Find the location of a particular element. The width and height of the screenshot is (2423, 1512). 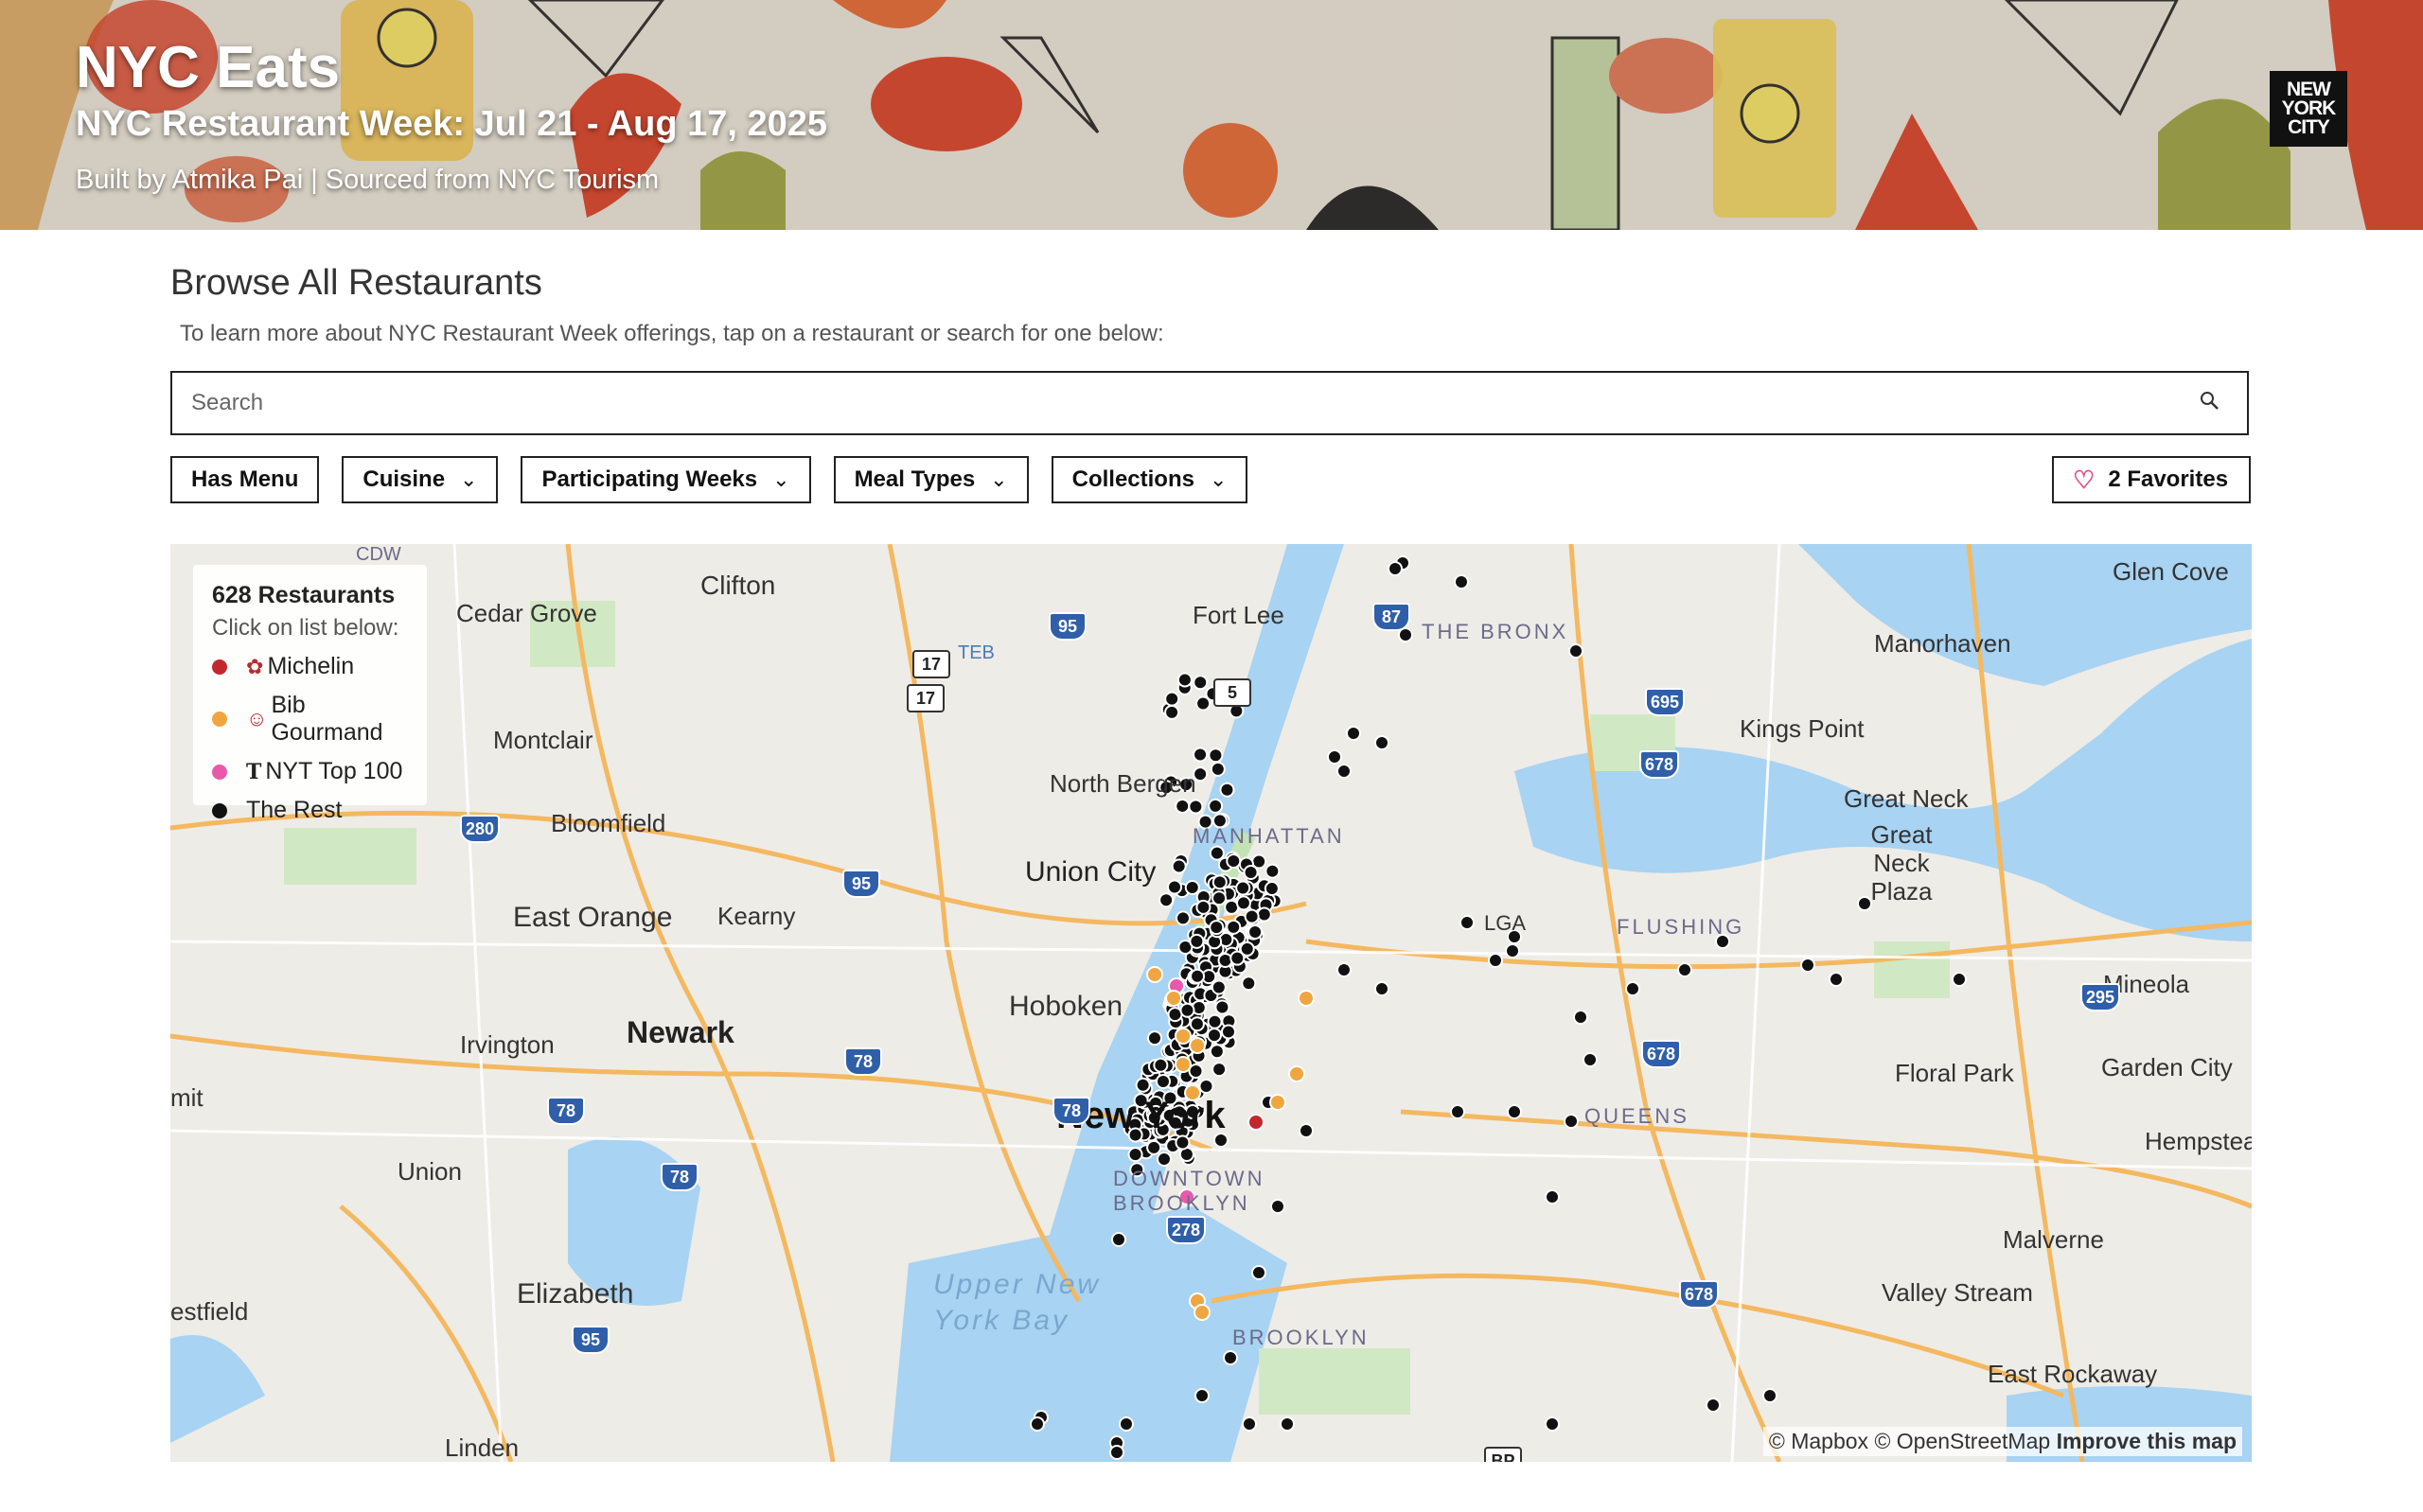

has-menu-button: Has Menu is located at coordinates (245, 480).